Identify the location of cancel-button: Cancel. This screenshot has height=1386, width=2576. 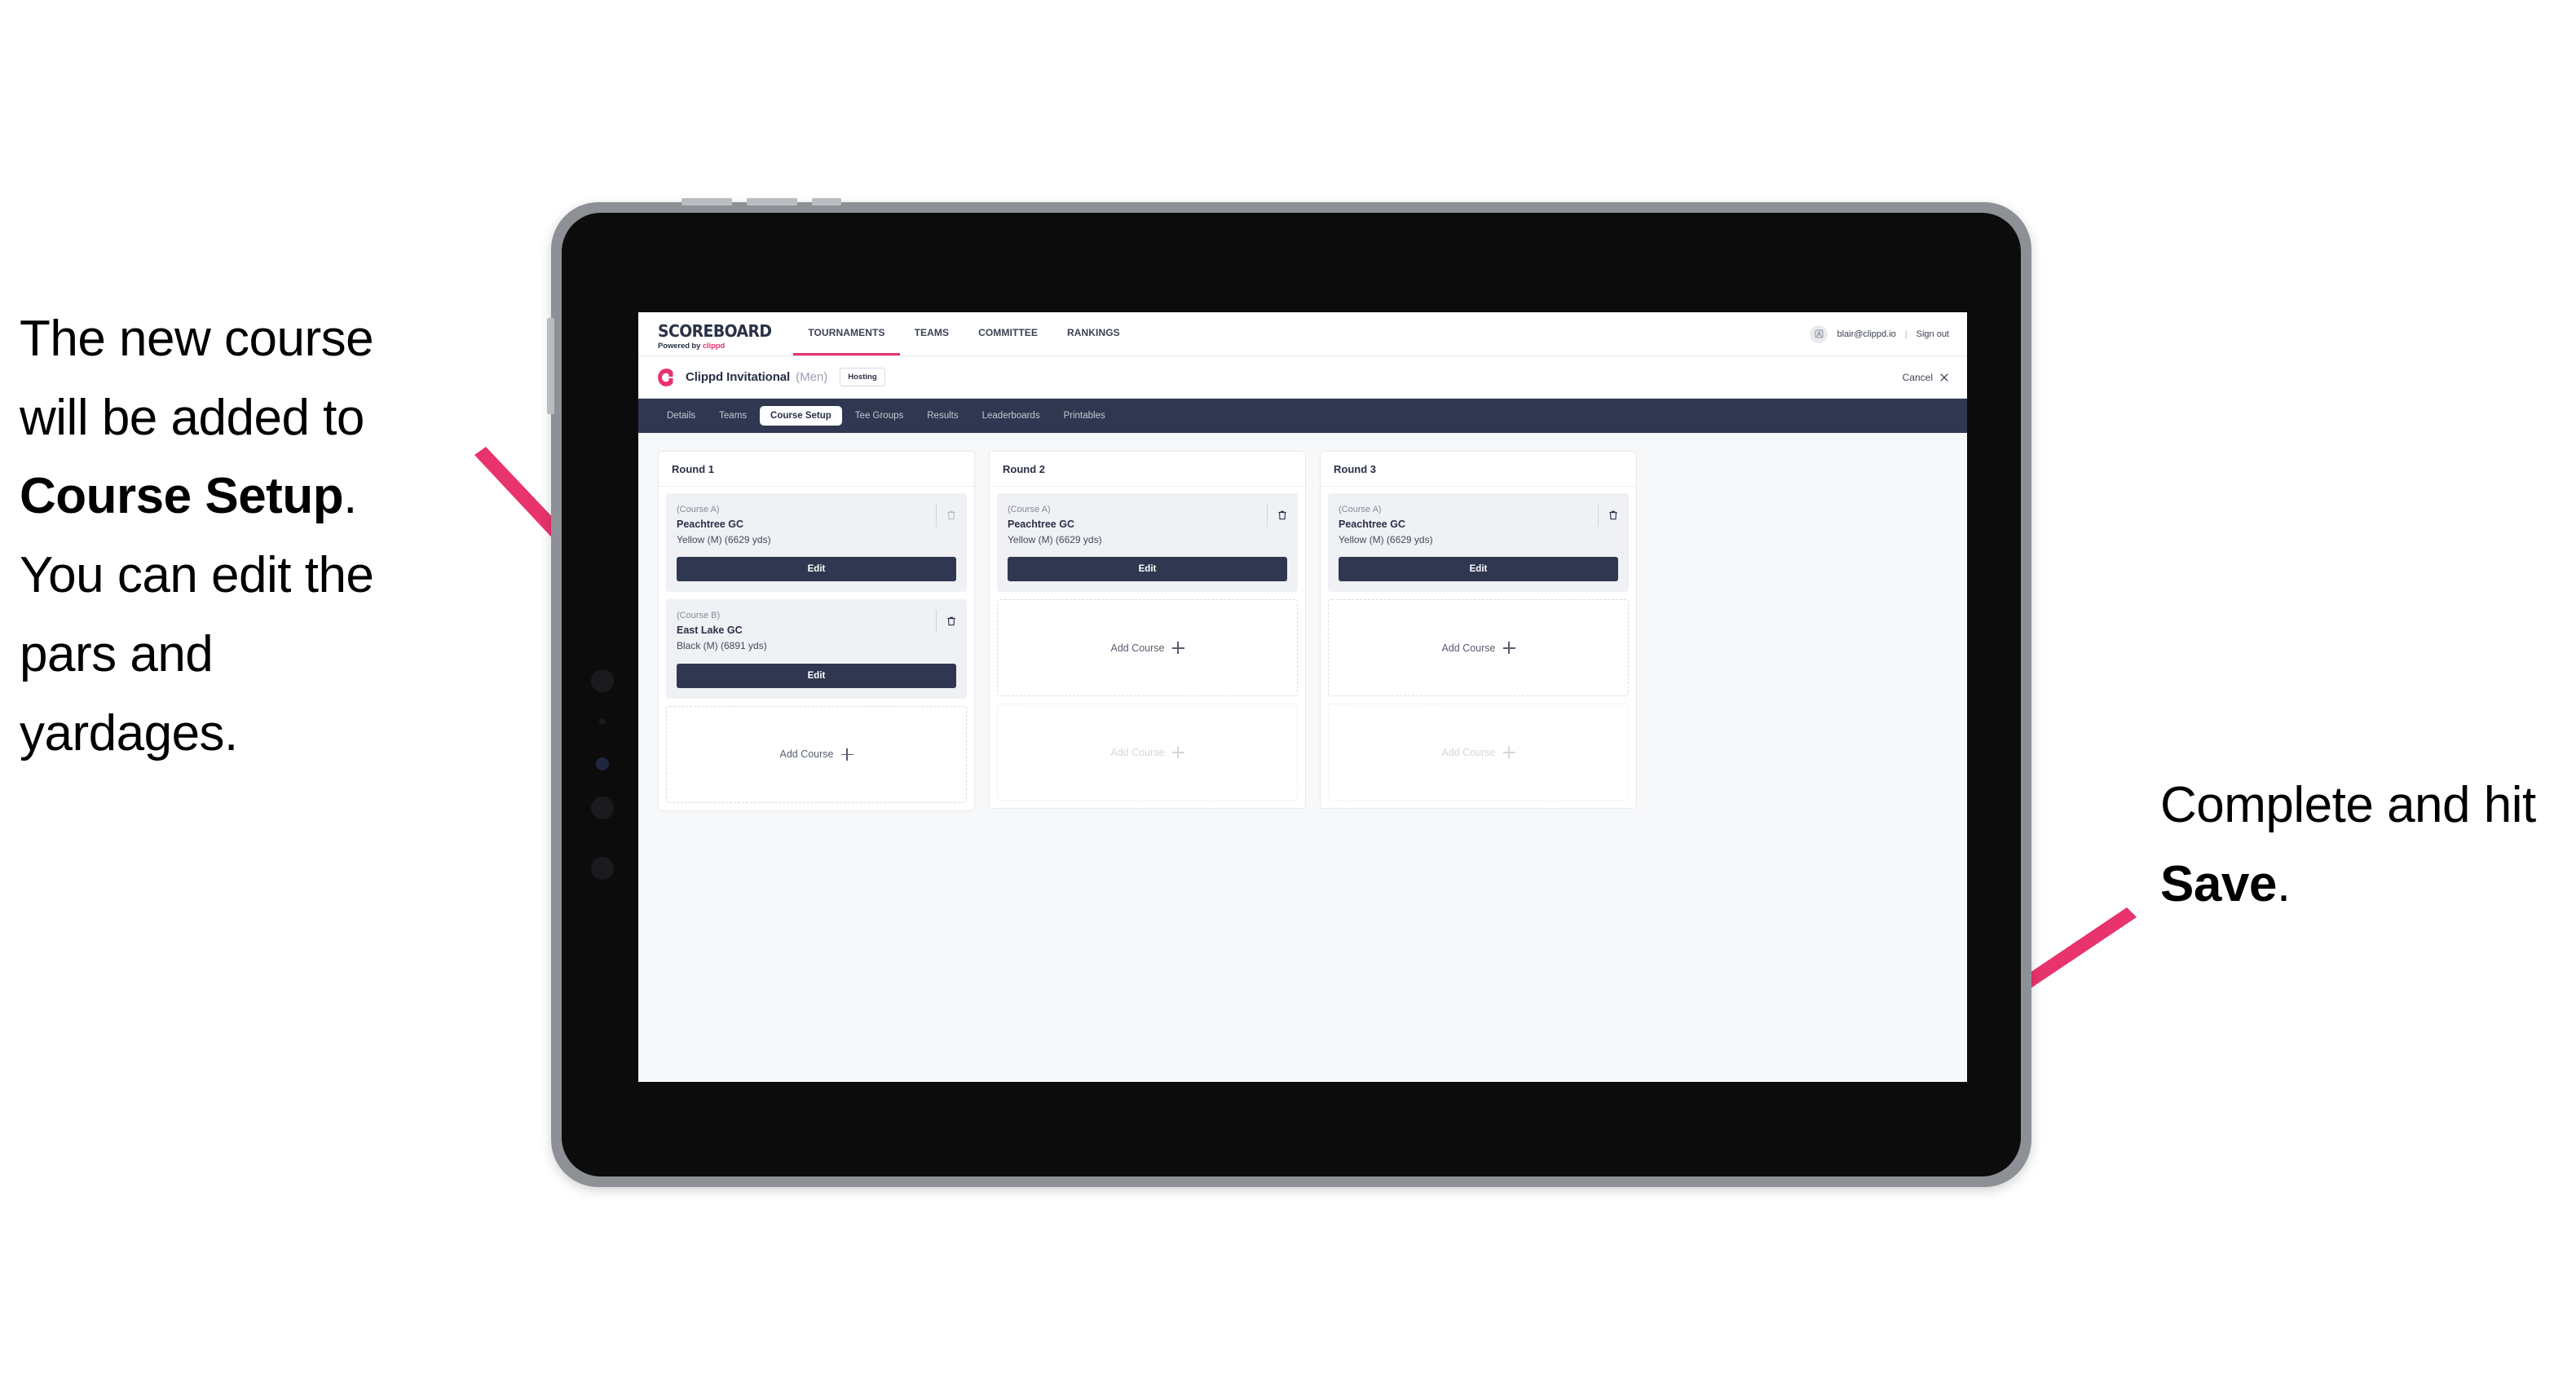
(1926, 378).